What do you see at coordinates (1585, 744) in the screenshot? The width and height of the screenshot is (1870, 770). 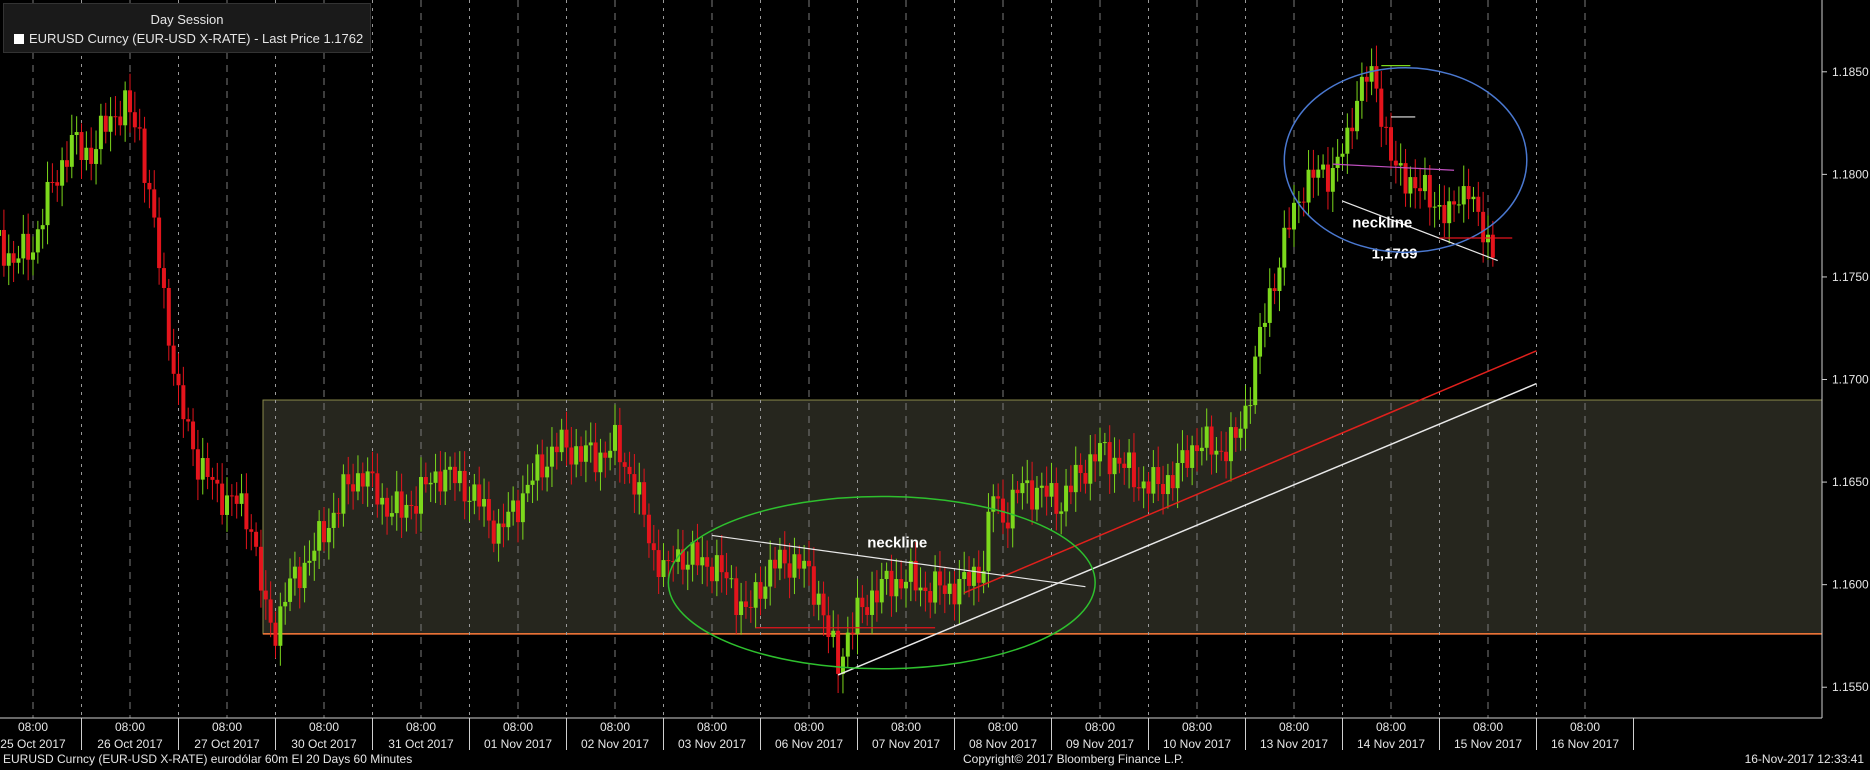 I see `x-tick-date: 16 Nov 2017` at bounding box center [1585, 744].